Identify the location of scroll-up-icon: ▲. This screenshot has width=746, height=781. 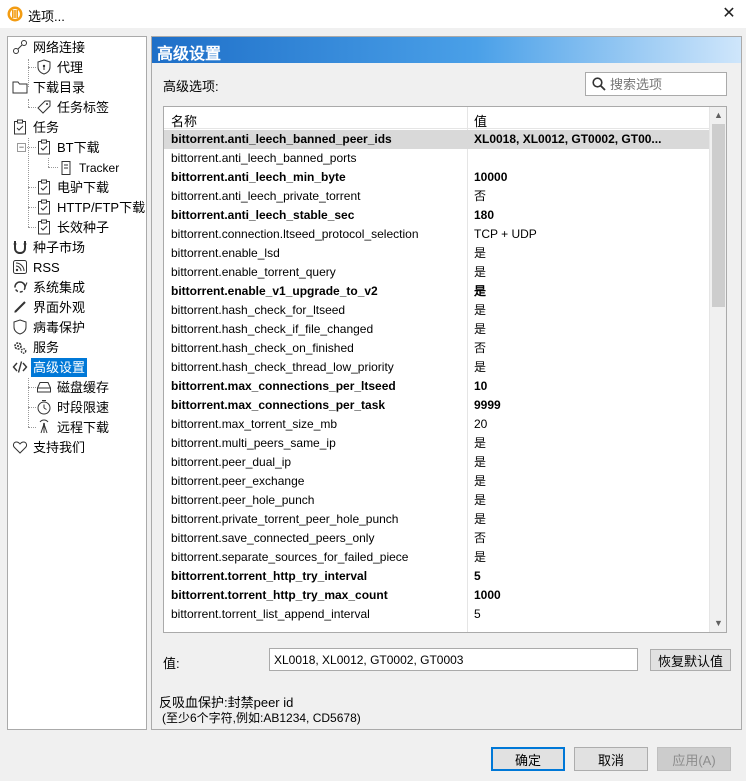
(718, 115).